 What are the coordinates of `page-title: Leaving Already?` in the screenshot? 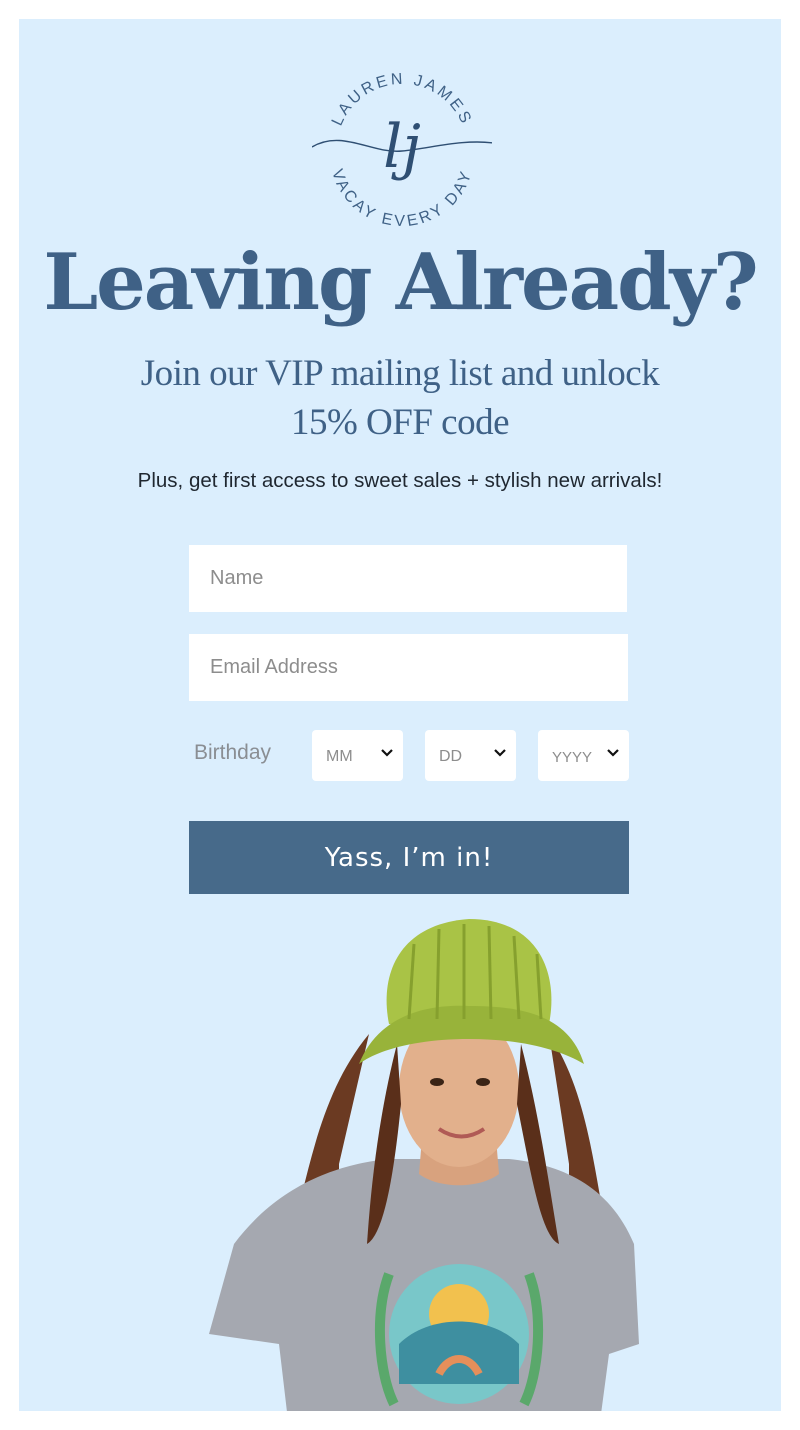 It's located at (400, 282).